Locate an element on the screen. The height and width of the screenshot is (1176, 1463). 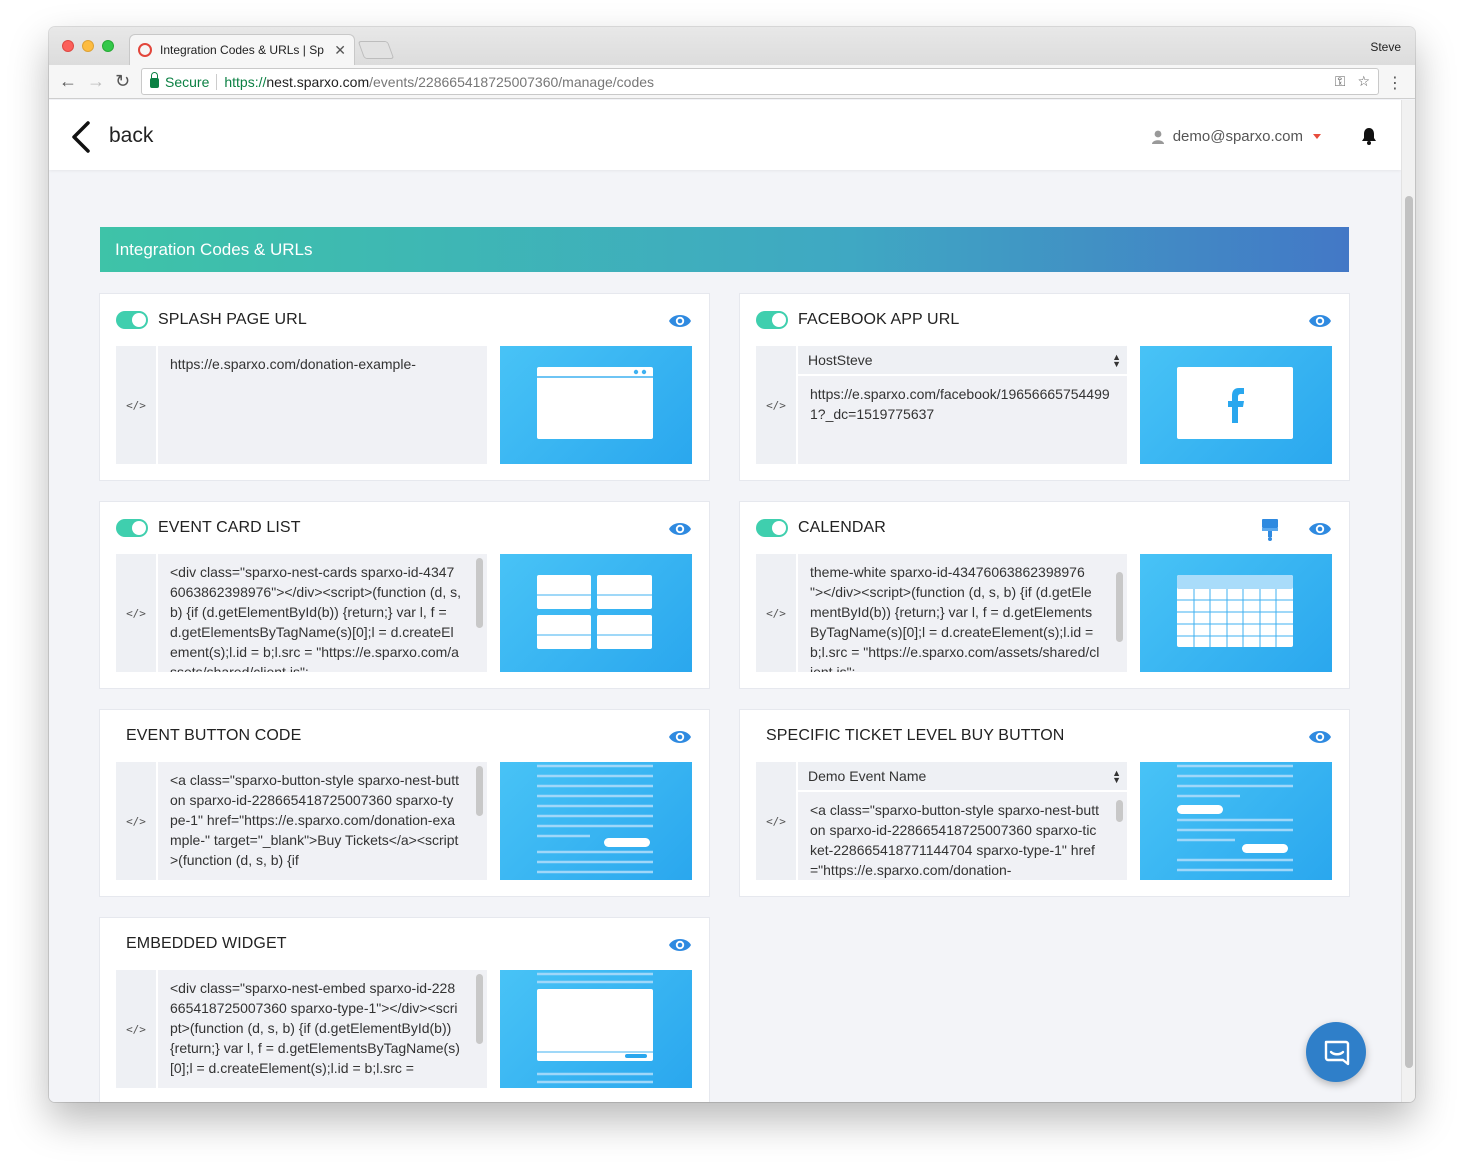
chat-icon is located at coordinates (1337, 1053).